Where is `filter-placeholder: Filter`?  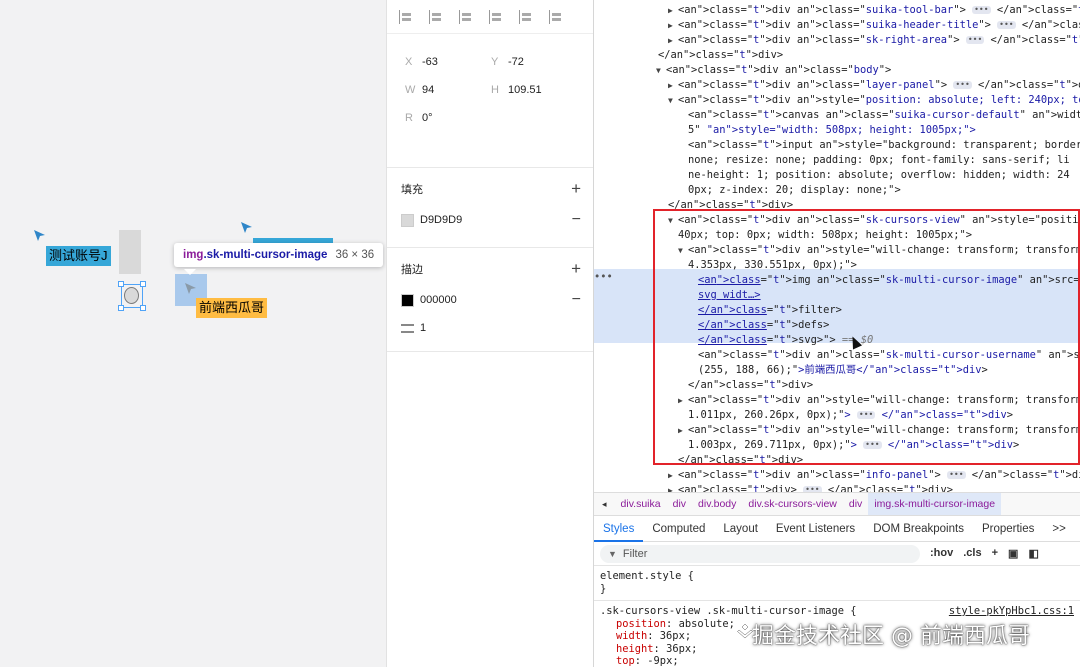 filter-placeholder: Filter is located at coordinates (635, 553).